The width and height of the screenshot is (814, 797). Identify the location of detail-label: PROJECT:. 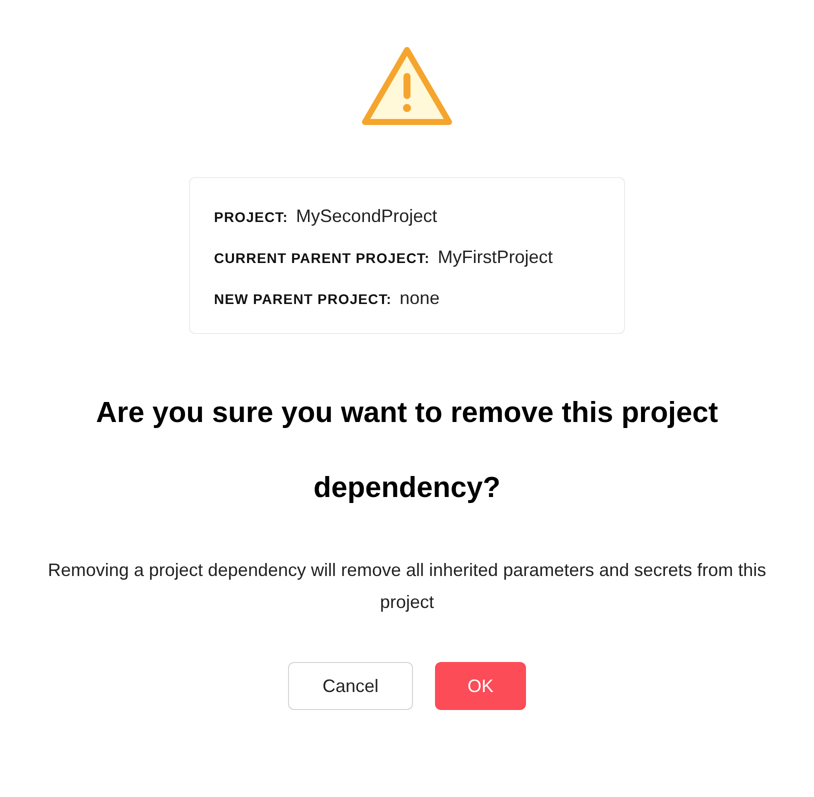
(251, 217).